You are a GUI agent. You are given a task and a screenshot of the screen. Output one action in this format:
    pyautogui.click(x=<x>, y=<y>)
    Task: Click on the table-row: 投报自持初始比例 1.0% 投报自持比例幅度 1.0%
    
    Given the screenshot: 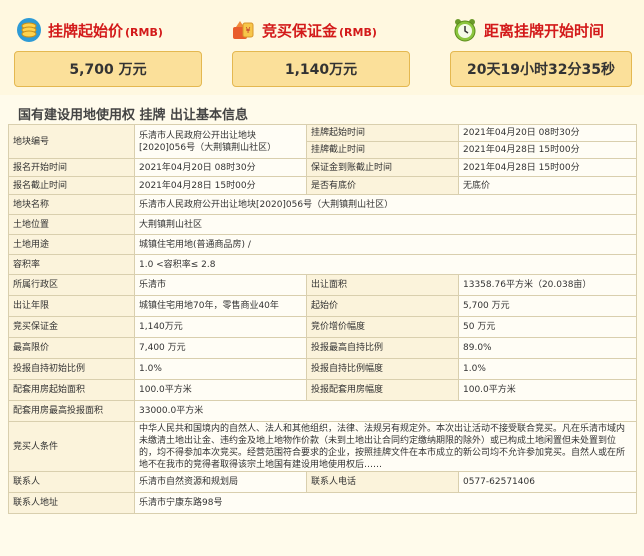 What is the action you would take?
    pyautogui.click(x=322, y=369)
    